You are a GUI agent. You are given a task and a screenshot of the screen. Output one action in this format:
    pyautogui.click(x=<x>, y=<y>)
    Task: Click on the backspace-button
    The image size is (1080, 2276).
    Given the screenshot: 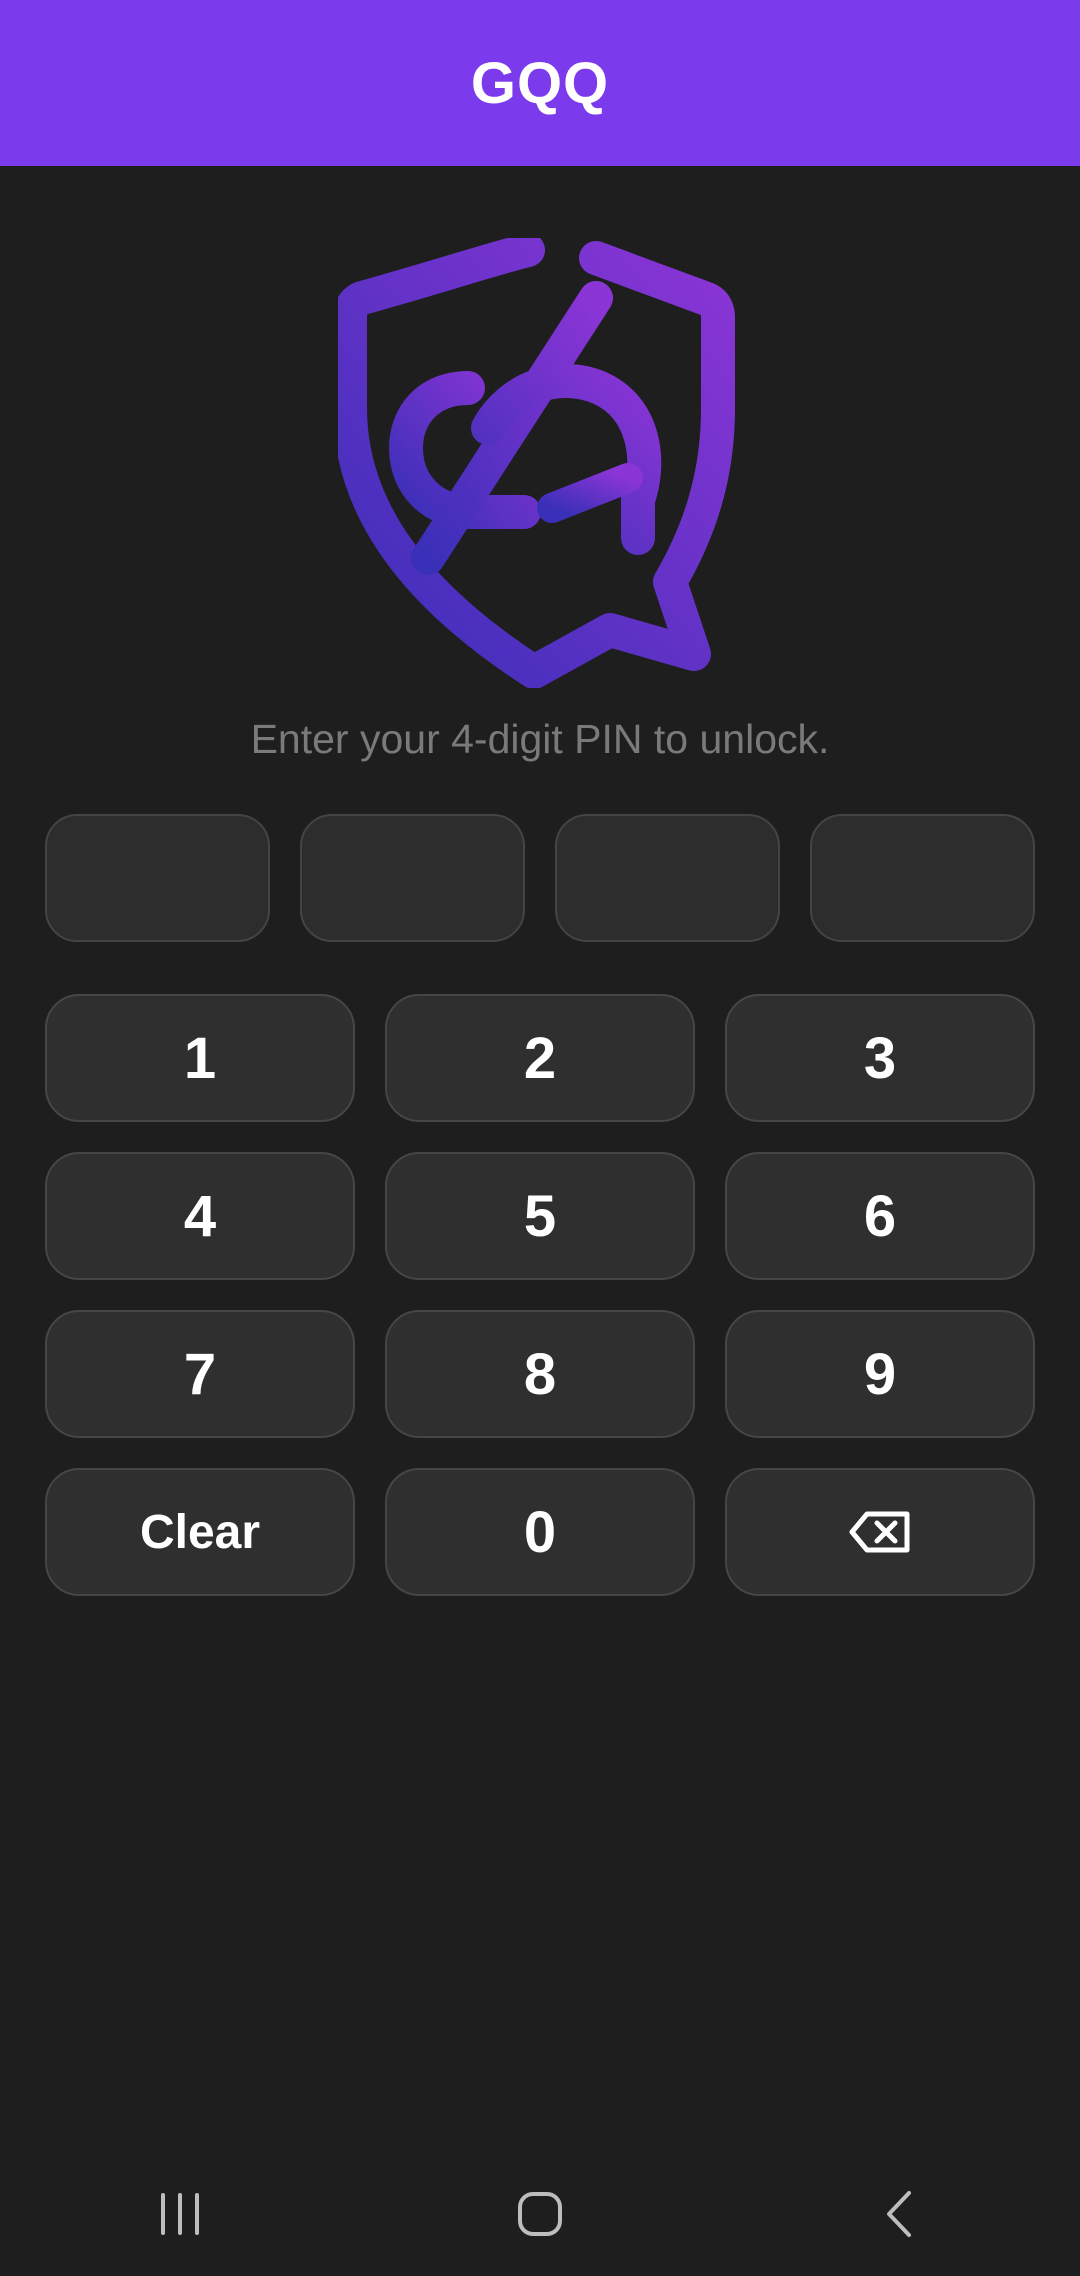 What is the action you would take?
    pyautogui.click(x=880, y=1532)
    